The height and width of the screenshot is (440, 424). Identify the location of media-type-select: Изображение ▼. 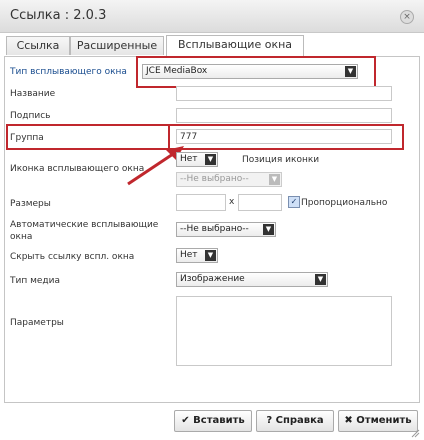
(252, 279).